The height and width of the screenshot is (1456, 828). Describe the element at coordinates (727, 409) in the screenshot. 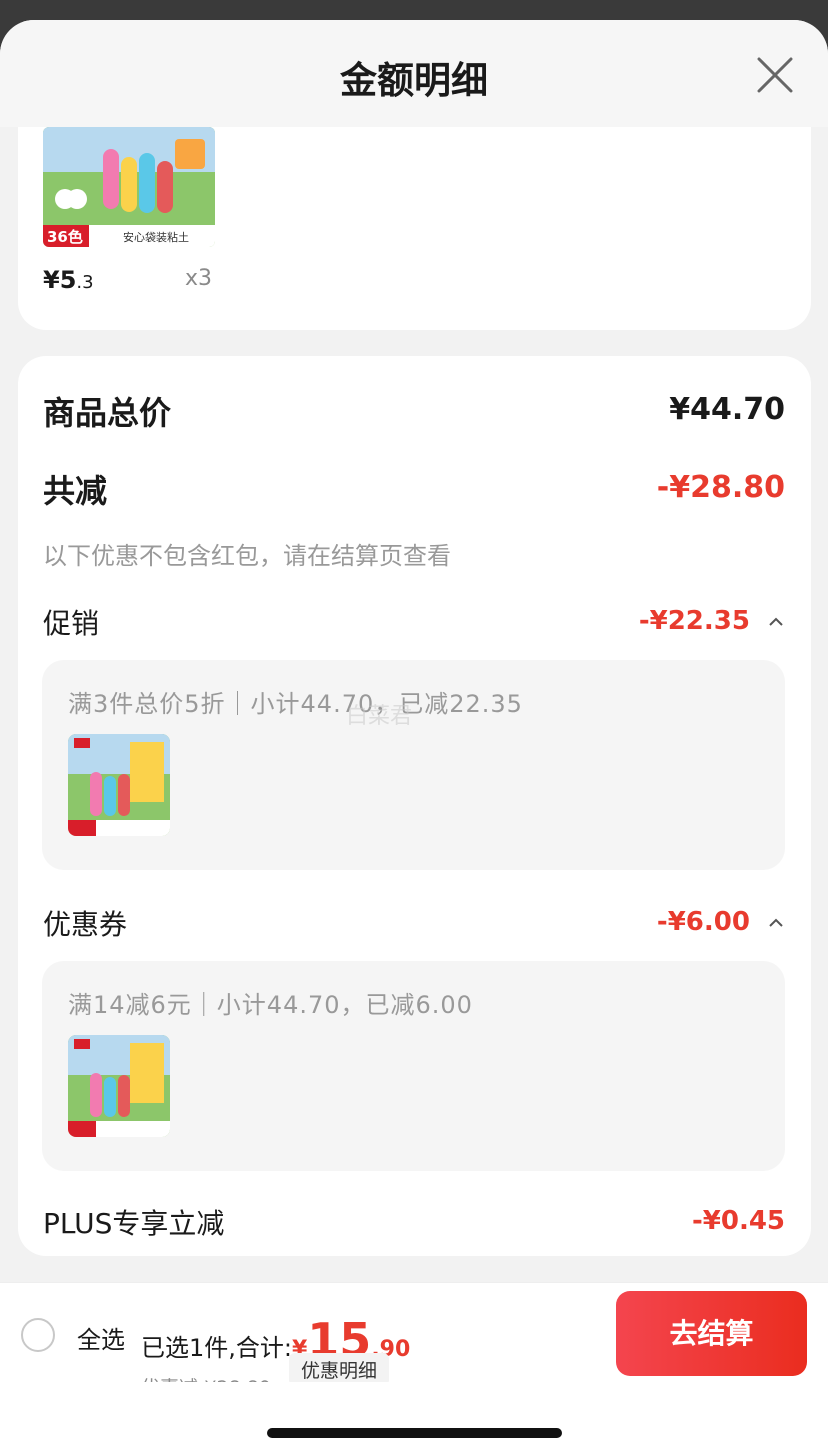

I see `total-price-value: ¥44.70` at that location.